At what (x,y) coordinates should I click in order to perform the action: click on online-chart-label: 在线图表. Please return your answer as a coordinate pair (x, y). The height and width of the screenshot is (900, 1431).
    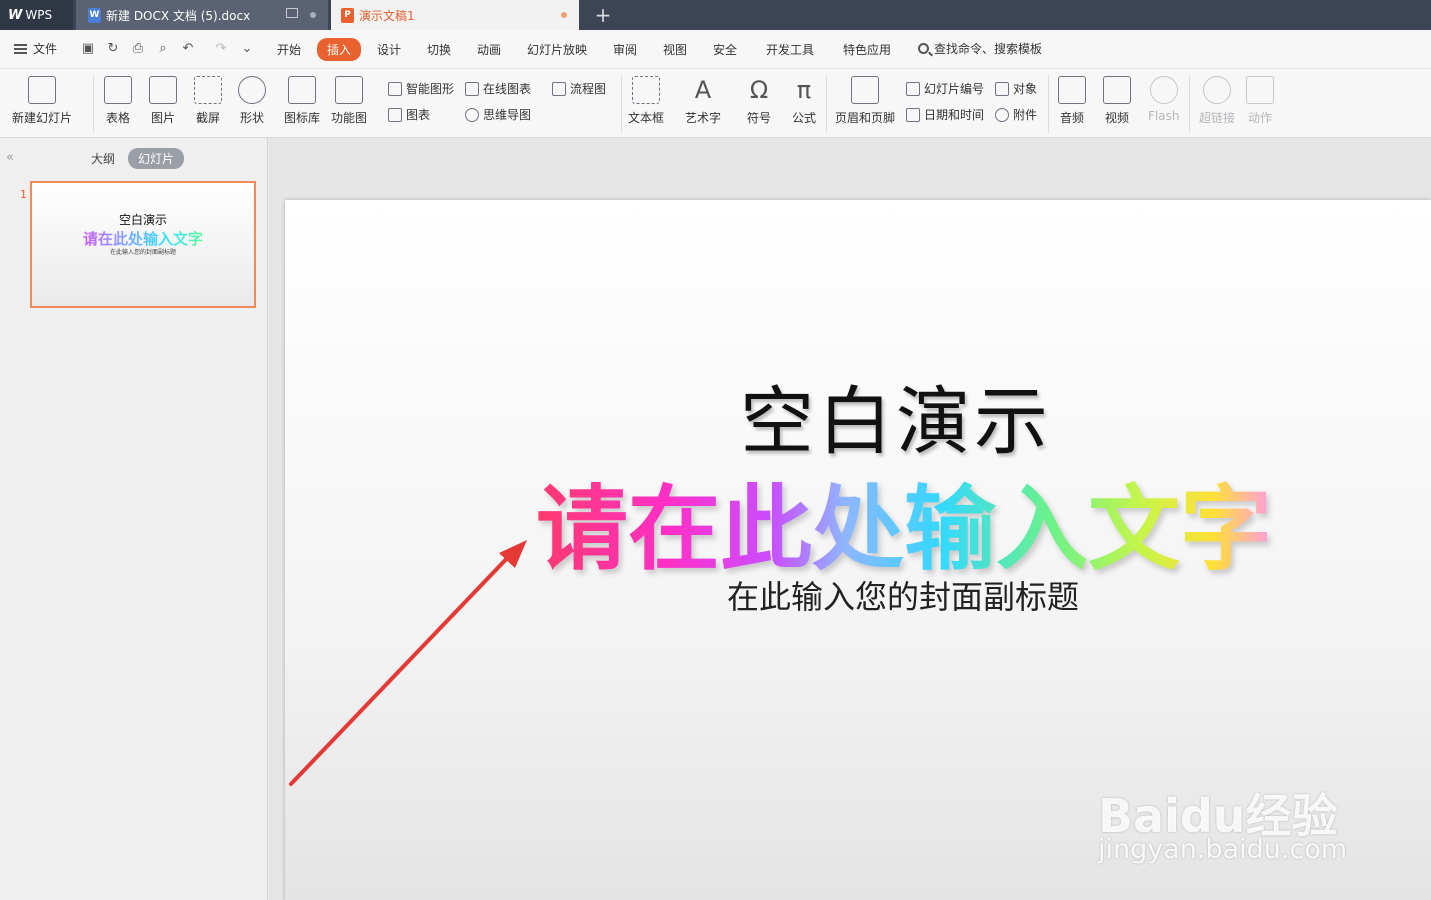
    Looking at the image, I should click on (507, 89).